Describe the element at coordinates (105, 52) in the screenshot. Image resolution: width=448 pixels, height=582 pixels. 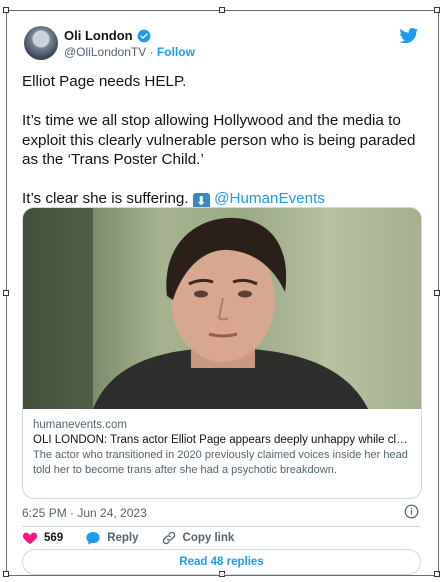
I see `author-handle: @OliLondonTV` at that location.